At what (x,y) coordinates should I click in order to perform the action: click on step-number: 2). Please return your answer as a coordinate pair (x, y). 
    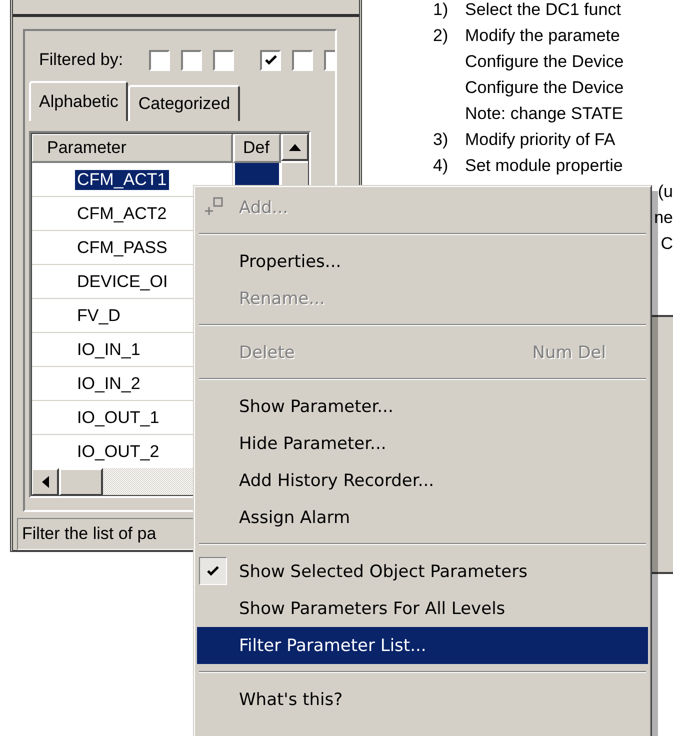
    Looking at the image, I should click on (441, 36).